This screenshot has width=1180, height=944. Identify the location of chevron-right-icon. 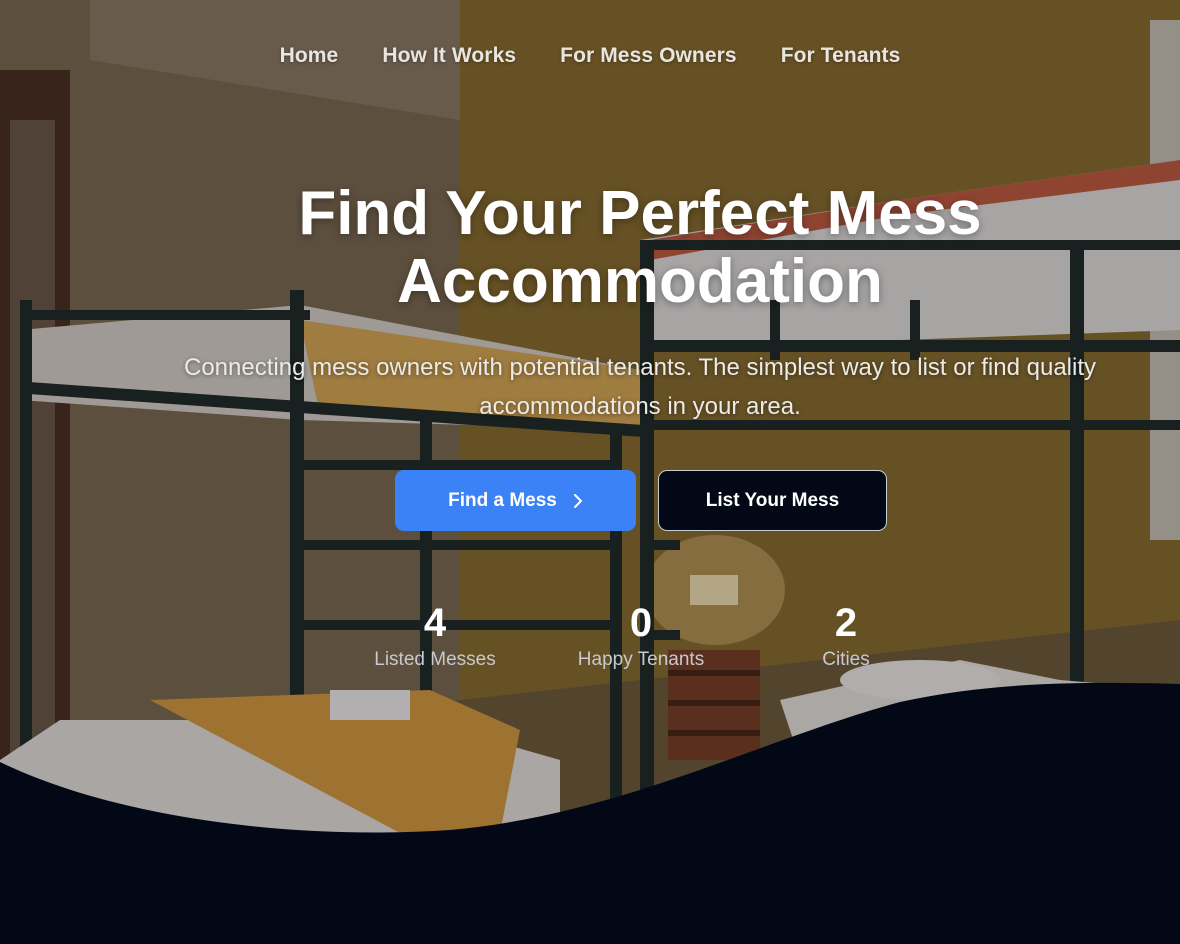
(577, 500).